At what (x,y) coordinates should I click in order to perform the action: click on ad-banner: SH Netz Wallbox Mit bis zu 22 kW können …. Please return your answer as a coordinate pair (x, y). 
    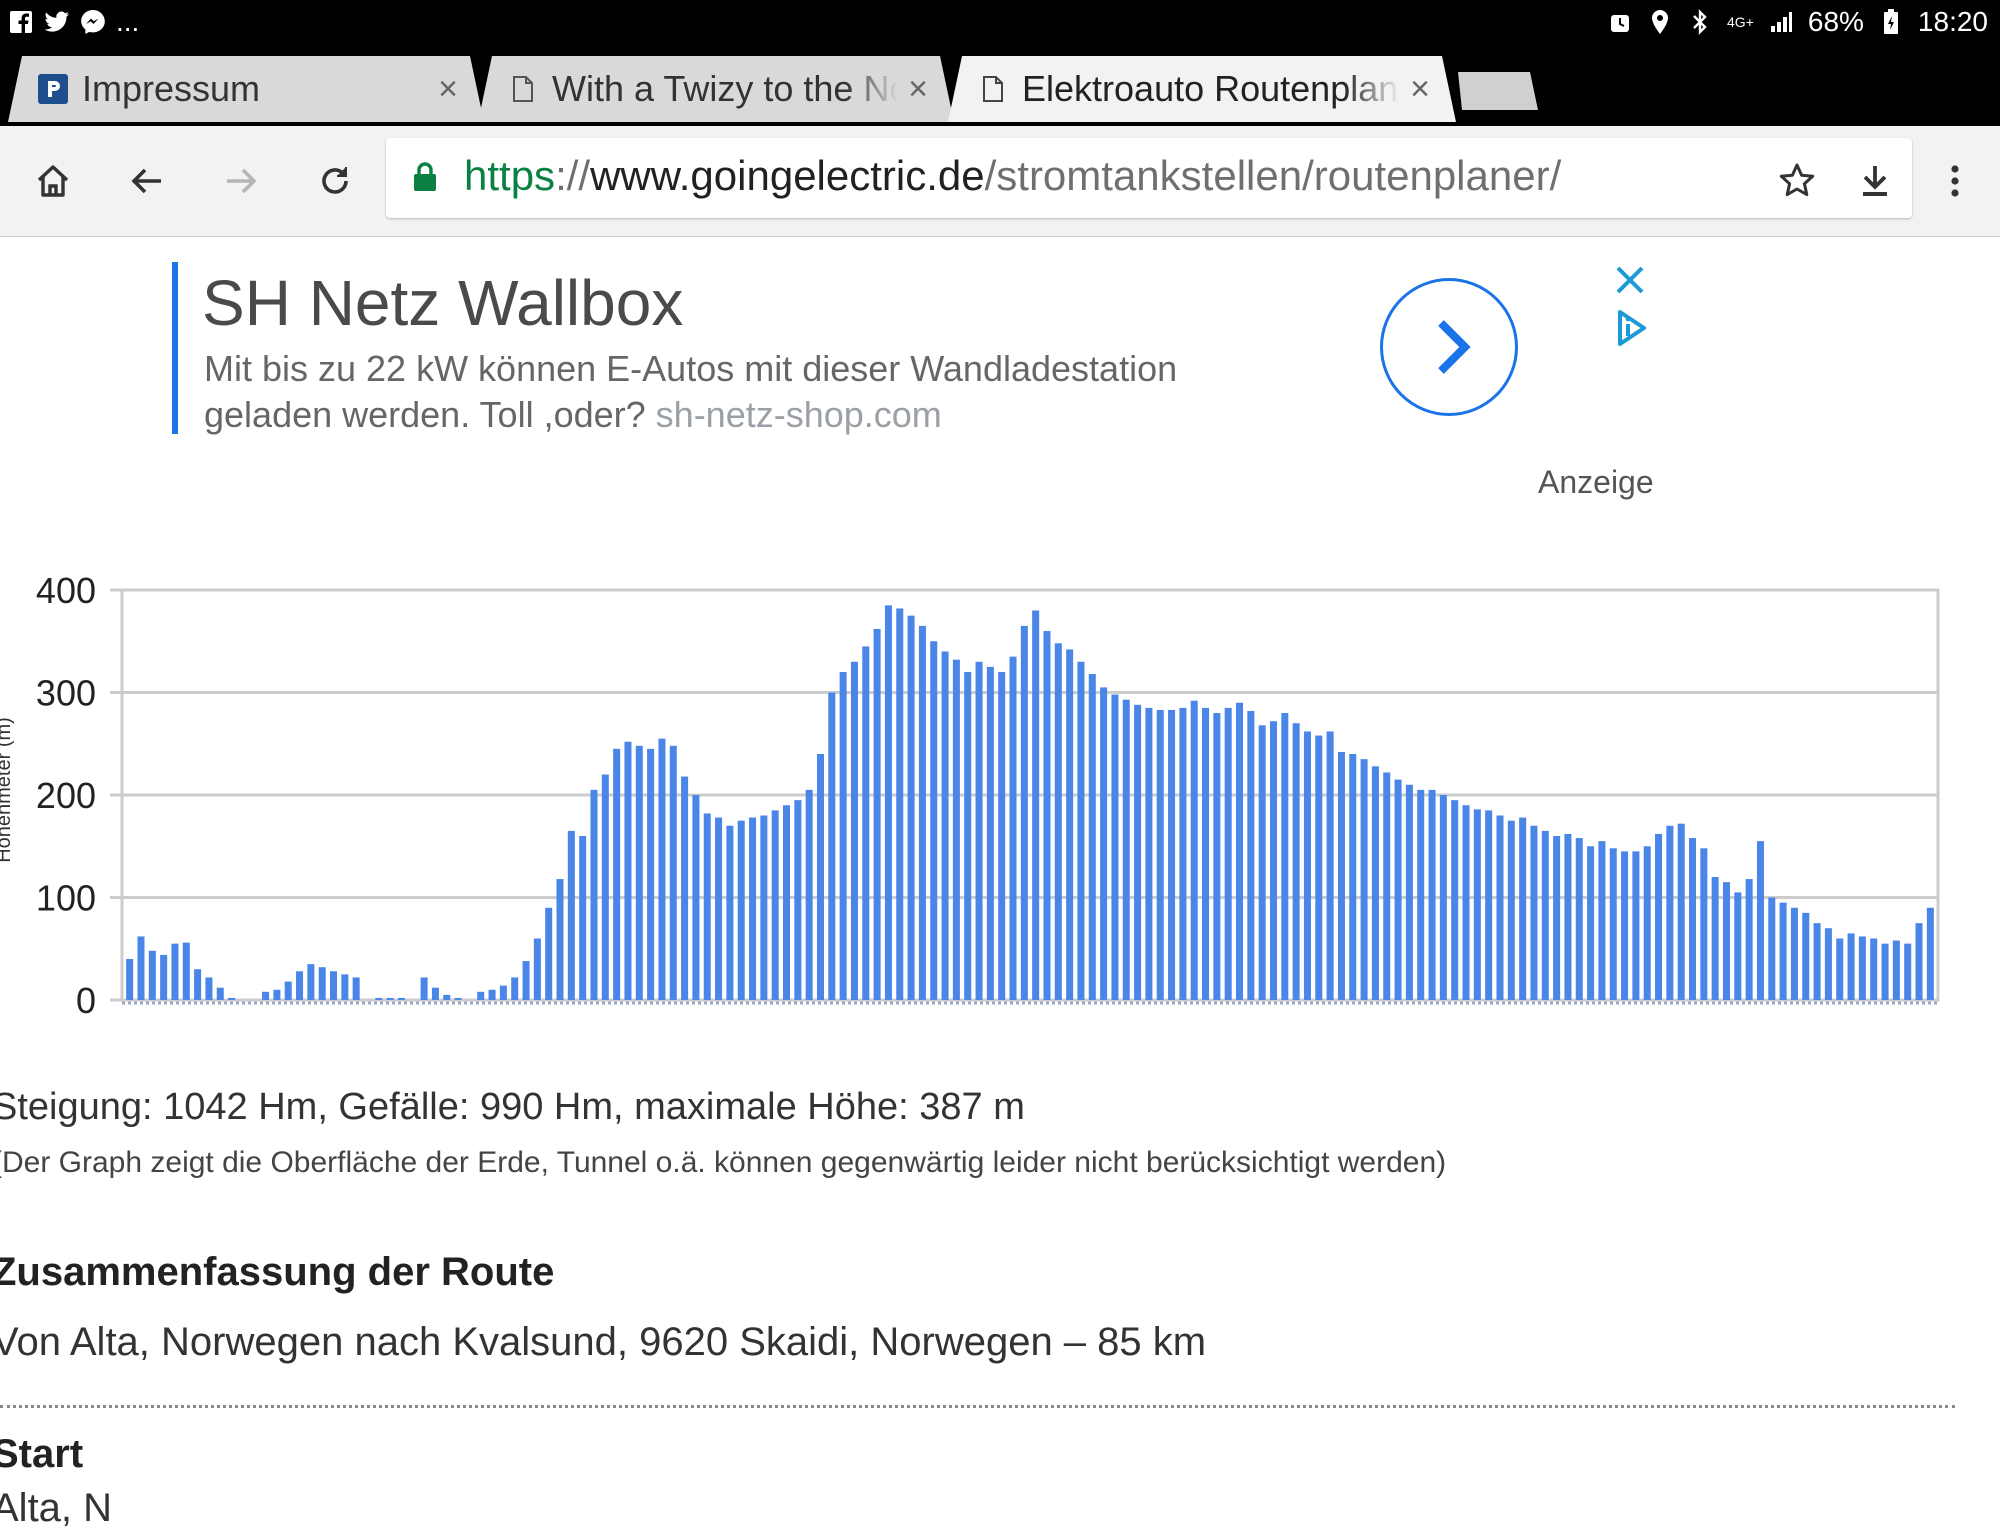
    Looking at the image, I should click on (917, 350).